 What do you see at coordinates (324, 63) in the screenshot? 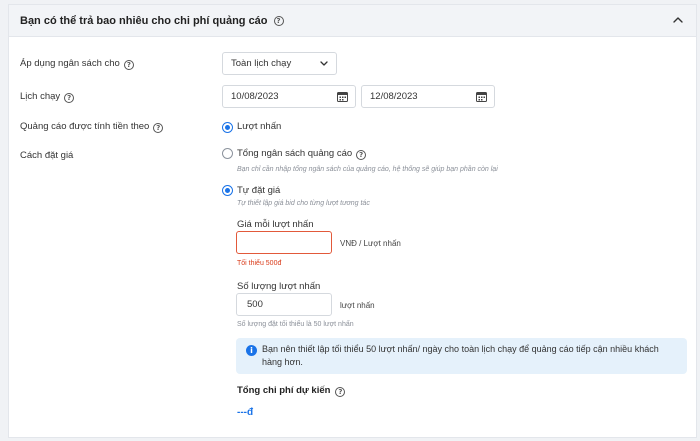
I see `chevron-down-icon` at bounding box center [324, 63].